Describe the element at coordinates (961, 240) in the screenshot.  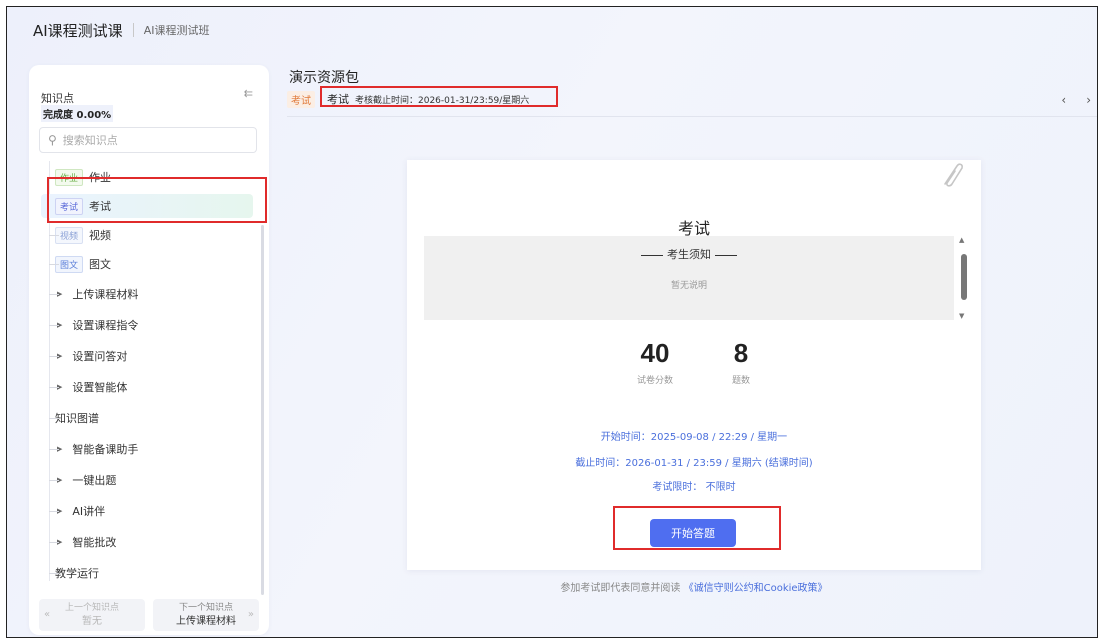
I see `scroll-up-icon: ▲` at that location.